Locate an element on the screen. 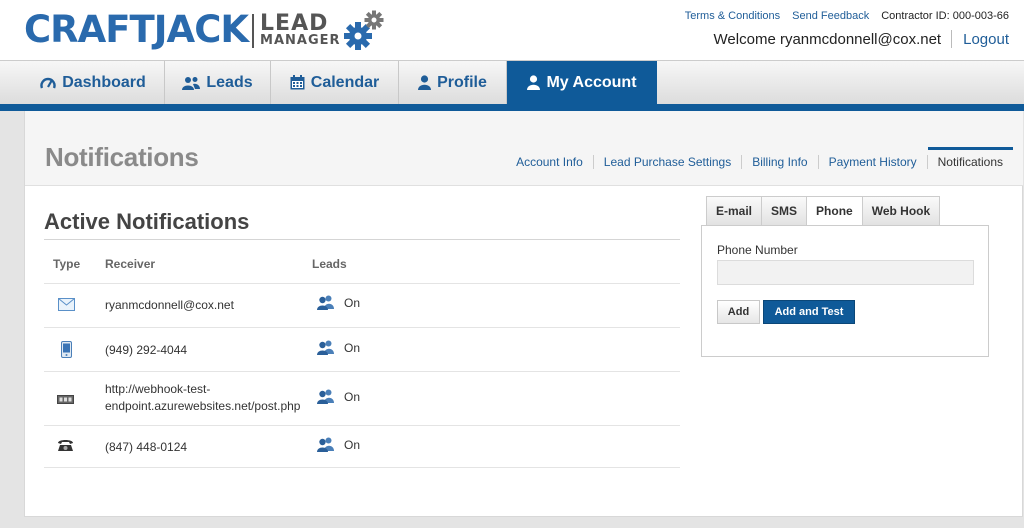 The image size is (1024, 528). tab-dashboard: Dashboard is located at coordinates (93, 82).